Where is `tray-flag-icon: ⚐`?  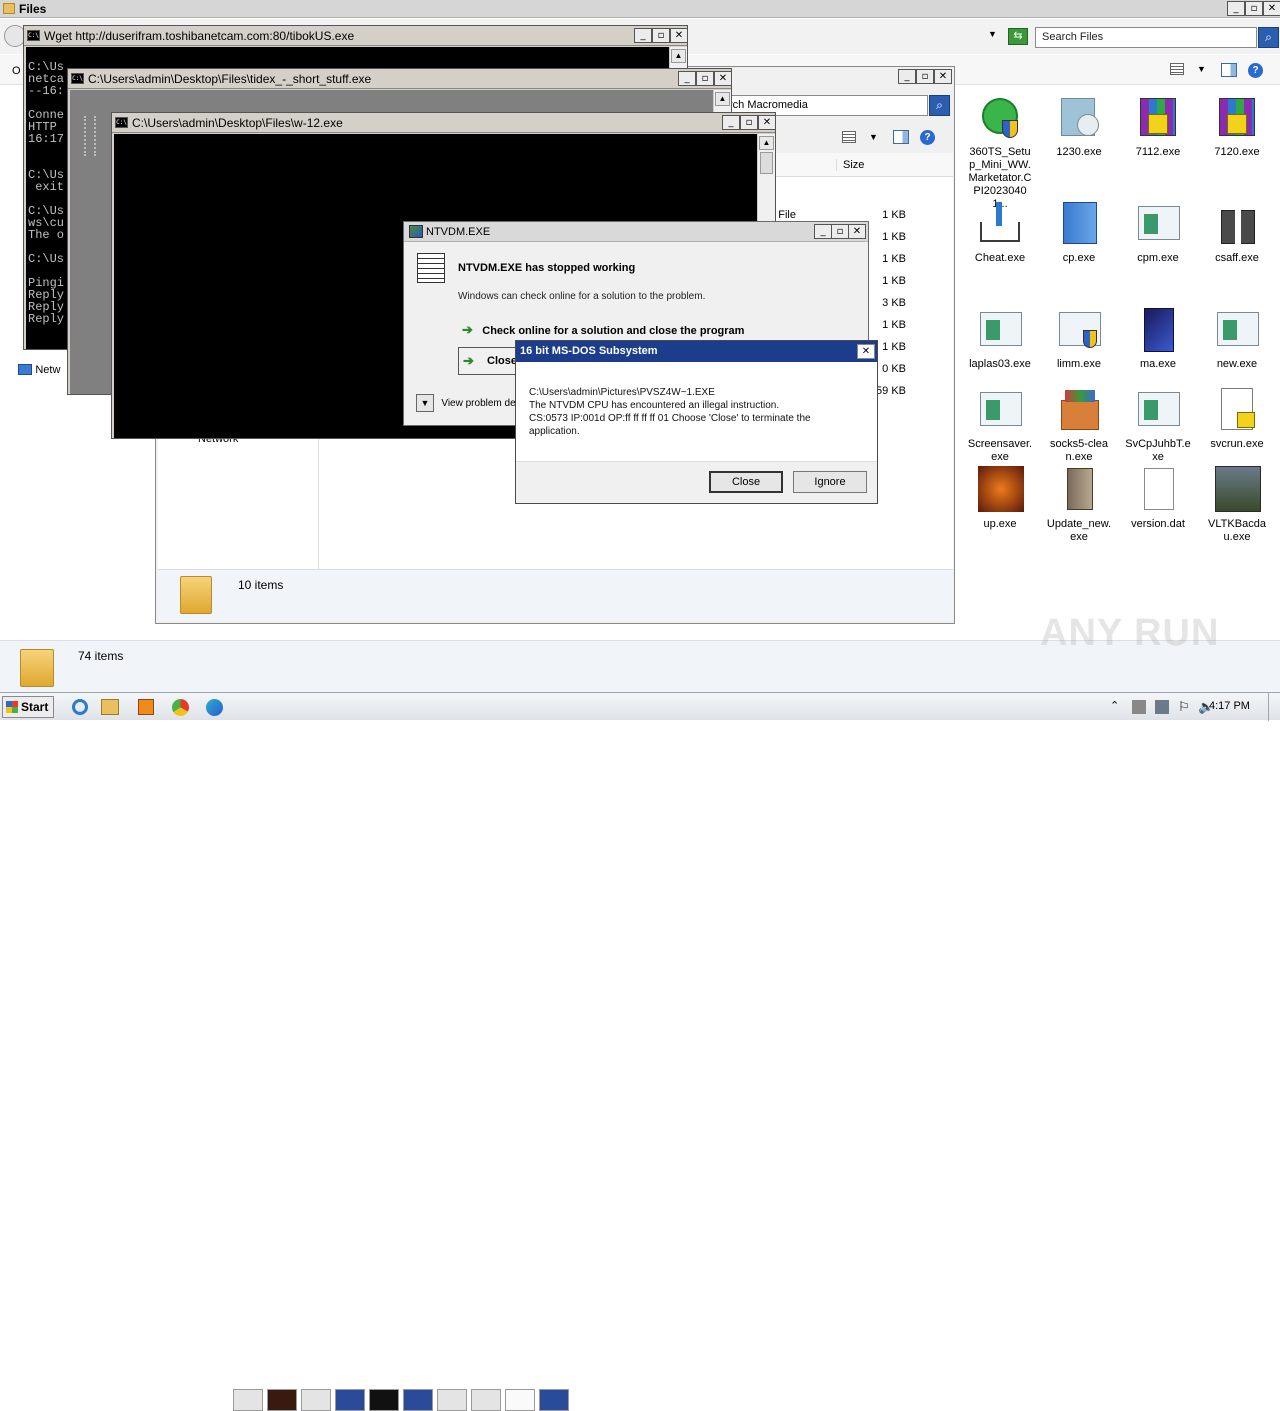 tray-flag-icon: ⚐ is located at coordinates (1184, 707).